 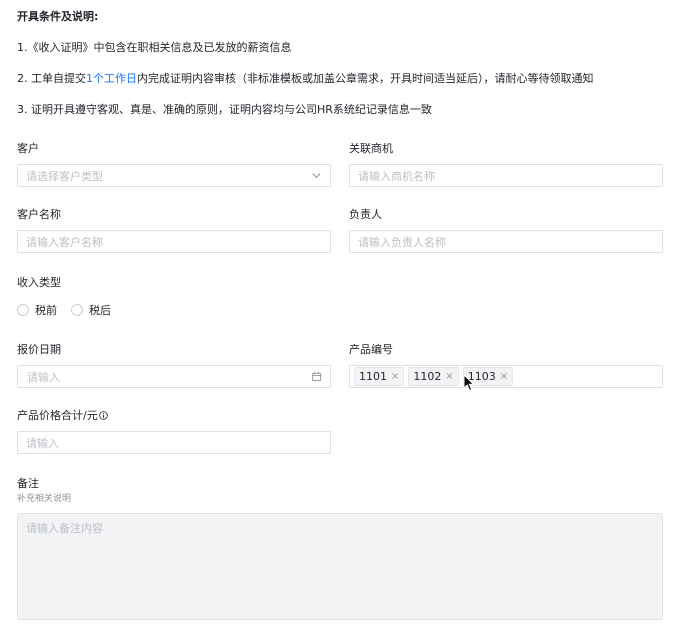 What do you see at coordinates (44, 499) in the screenshot?
I see `remark-hint: 补充相关说明` at bounding box center [44, 499].